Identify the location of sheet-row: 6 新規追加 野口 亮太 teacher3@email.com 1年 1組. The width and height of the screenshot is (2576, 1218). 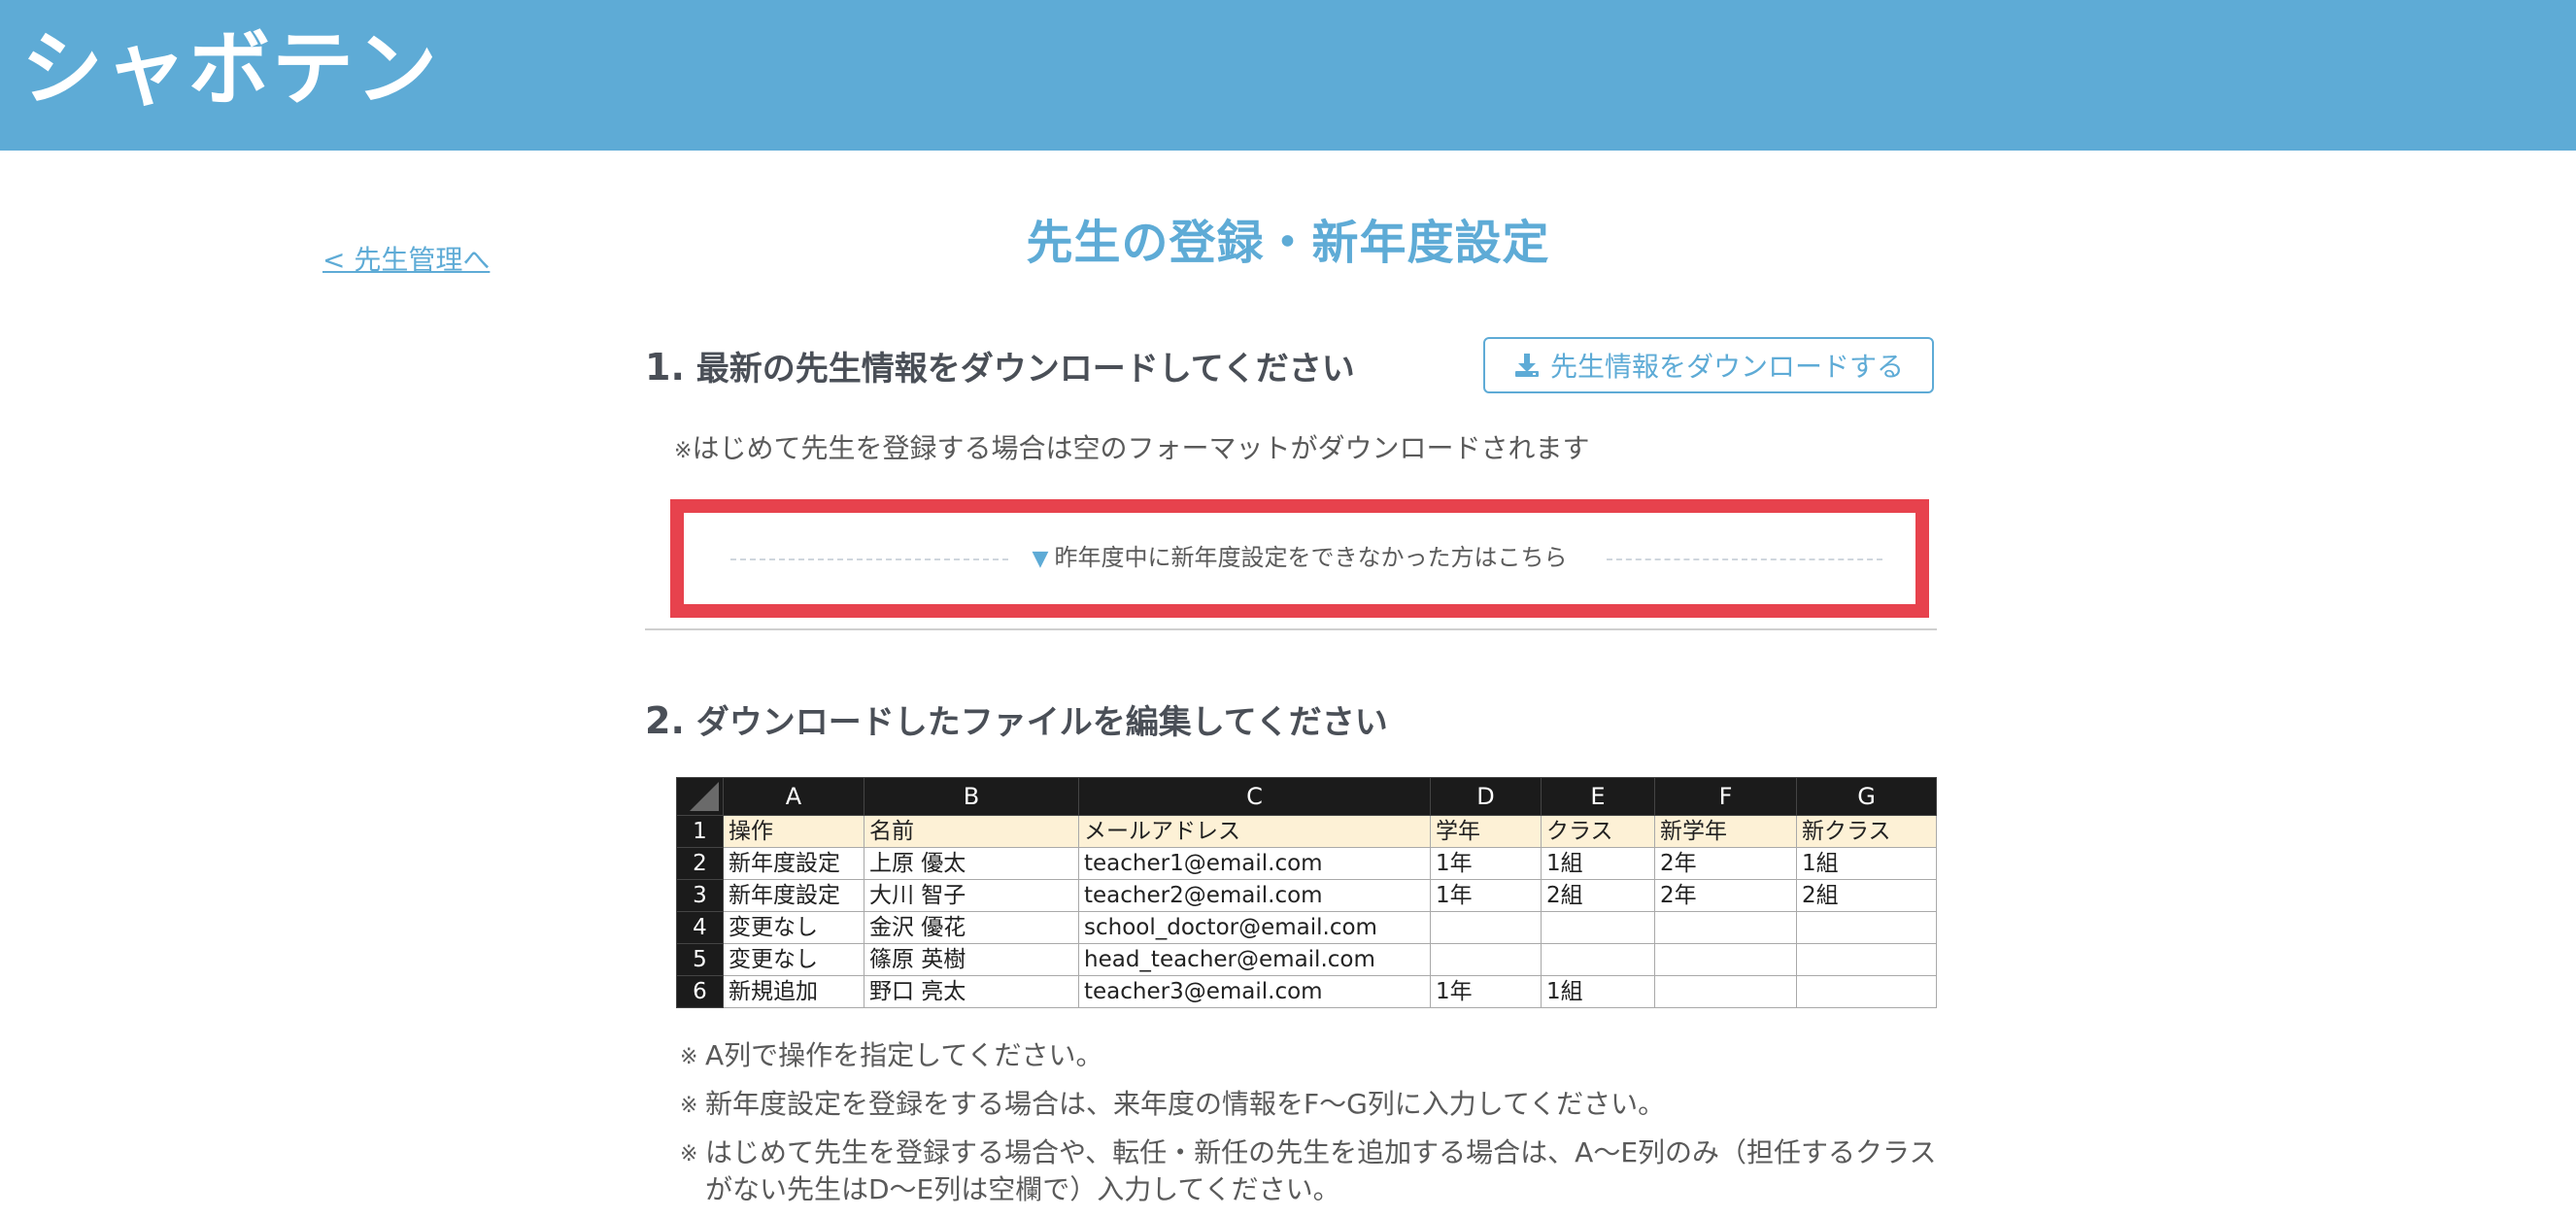
(1306, 991).